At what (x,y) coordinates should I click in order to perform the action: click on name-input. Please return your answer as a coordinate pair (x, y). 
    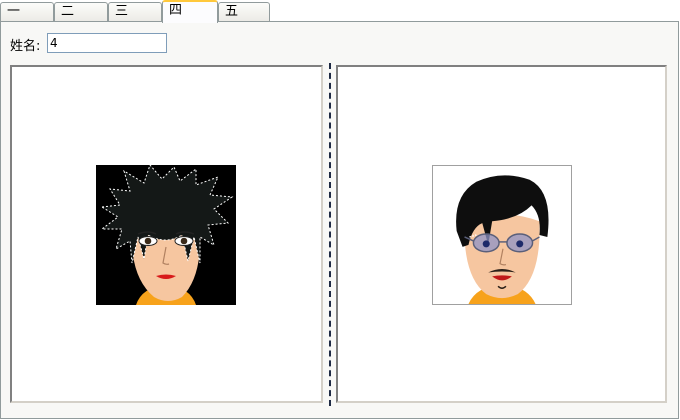
    Looking at the image, I should click on (107, 43).